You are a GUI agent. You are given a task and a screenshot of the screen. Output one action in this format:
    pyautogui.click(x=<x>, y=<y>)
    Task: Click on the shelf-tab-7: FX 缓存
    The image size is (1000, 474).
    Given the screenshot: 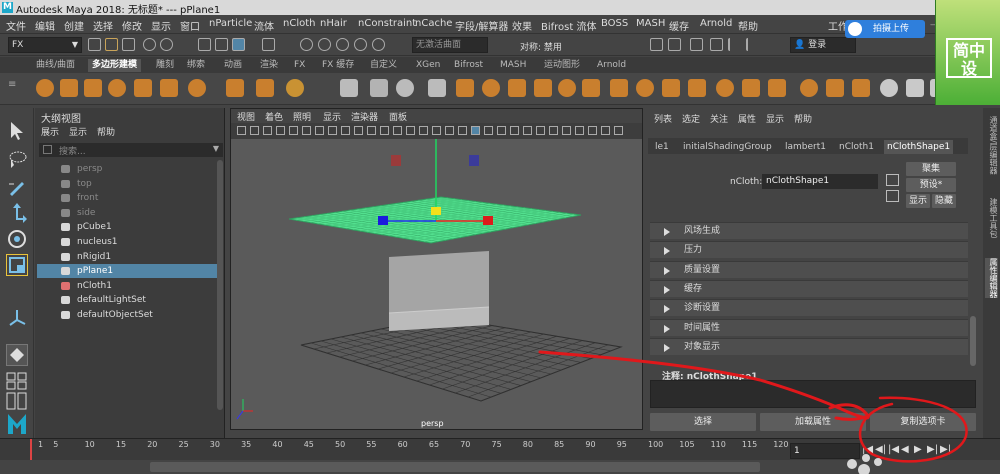 What is the action you would take?
    pyautogui.click(x=338, y=65)
    